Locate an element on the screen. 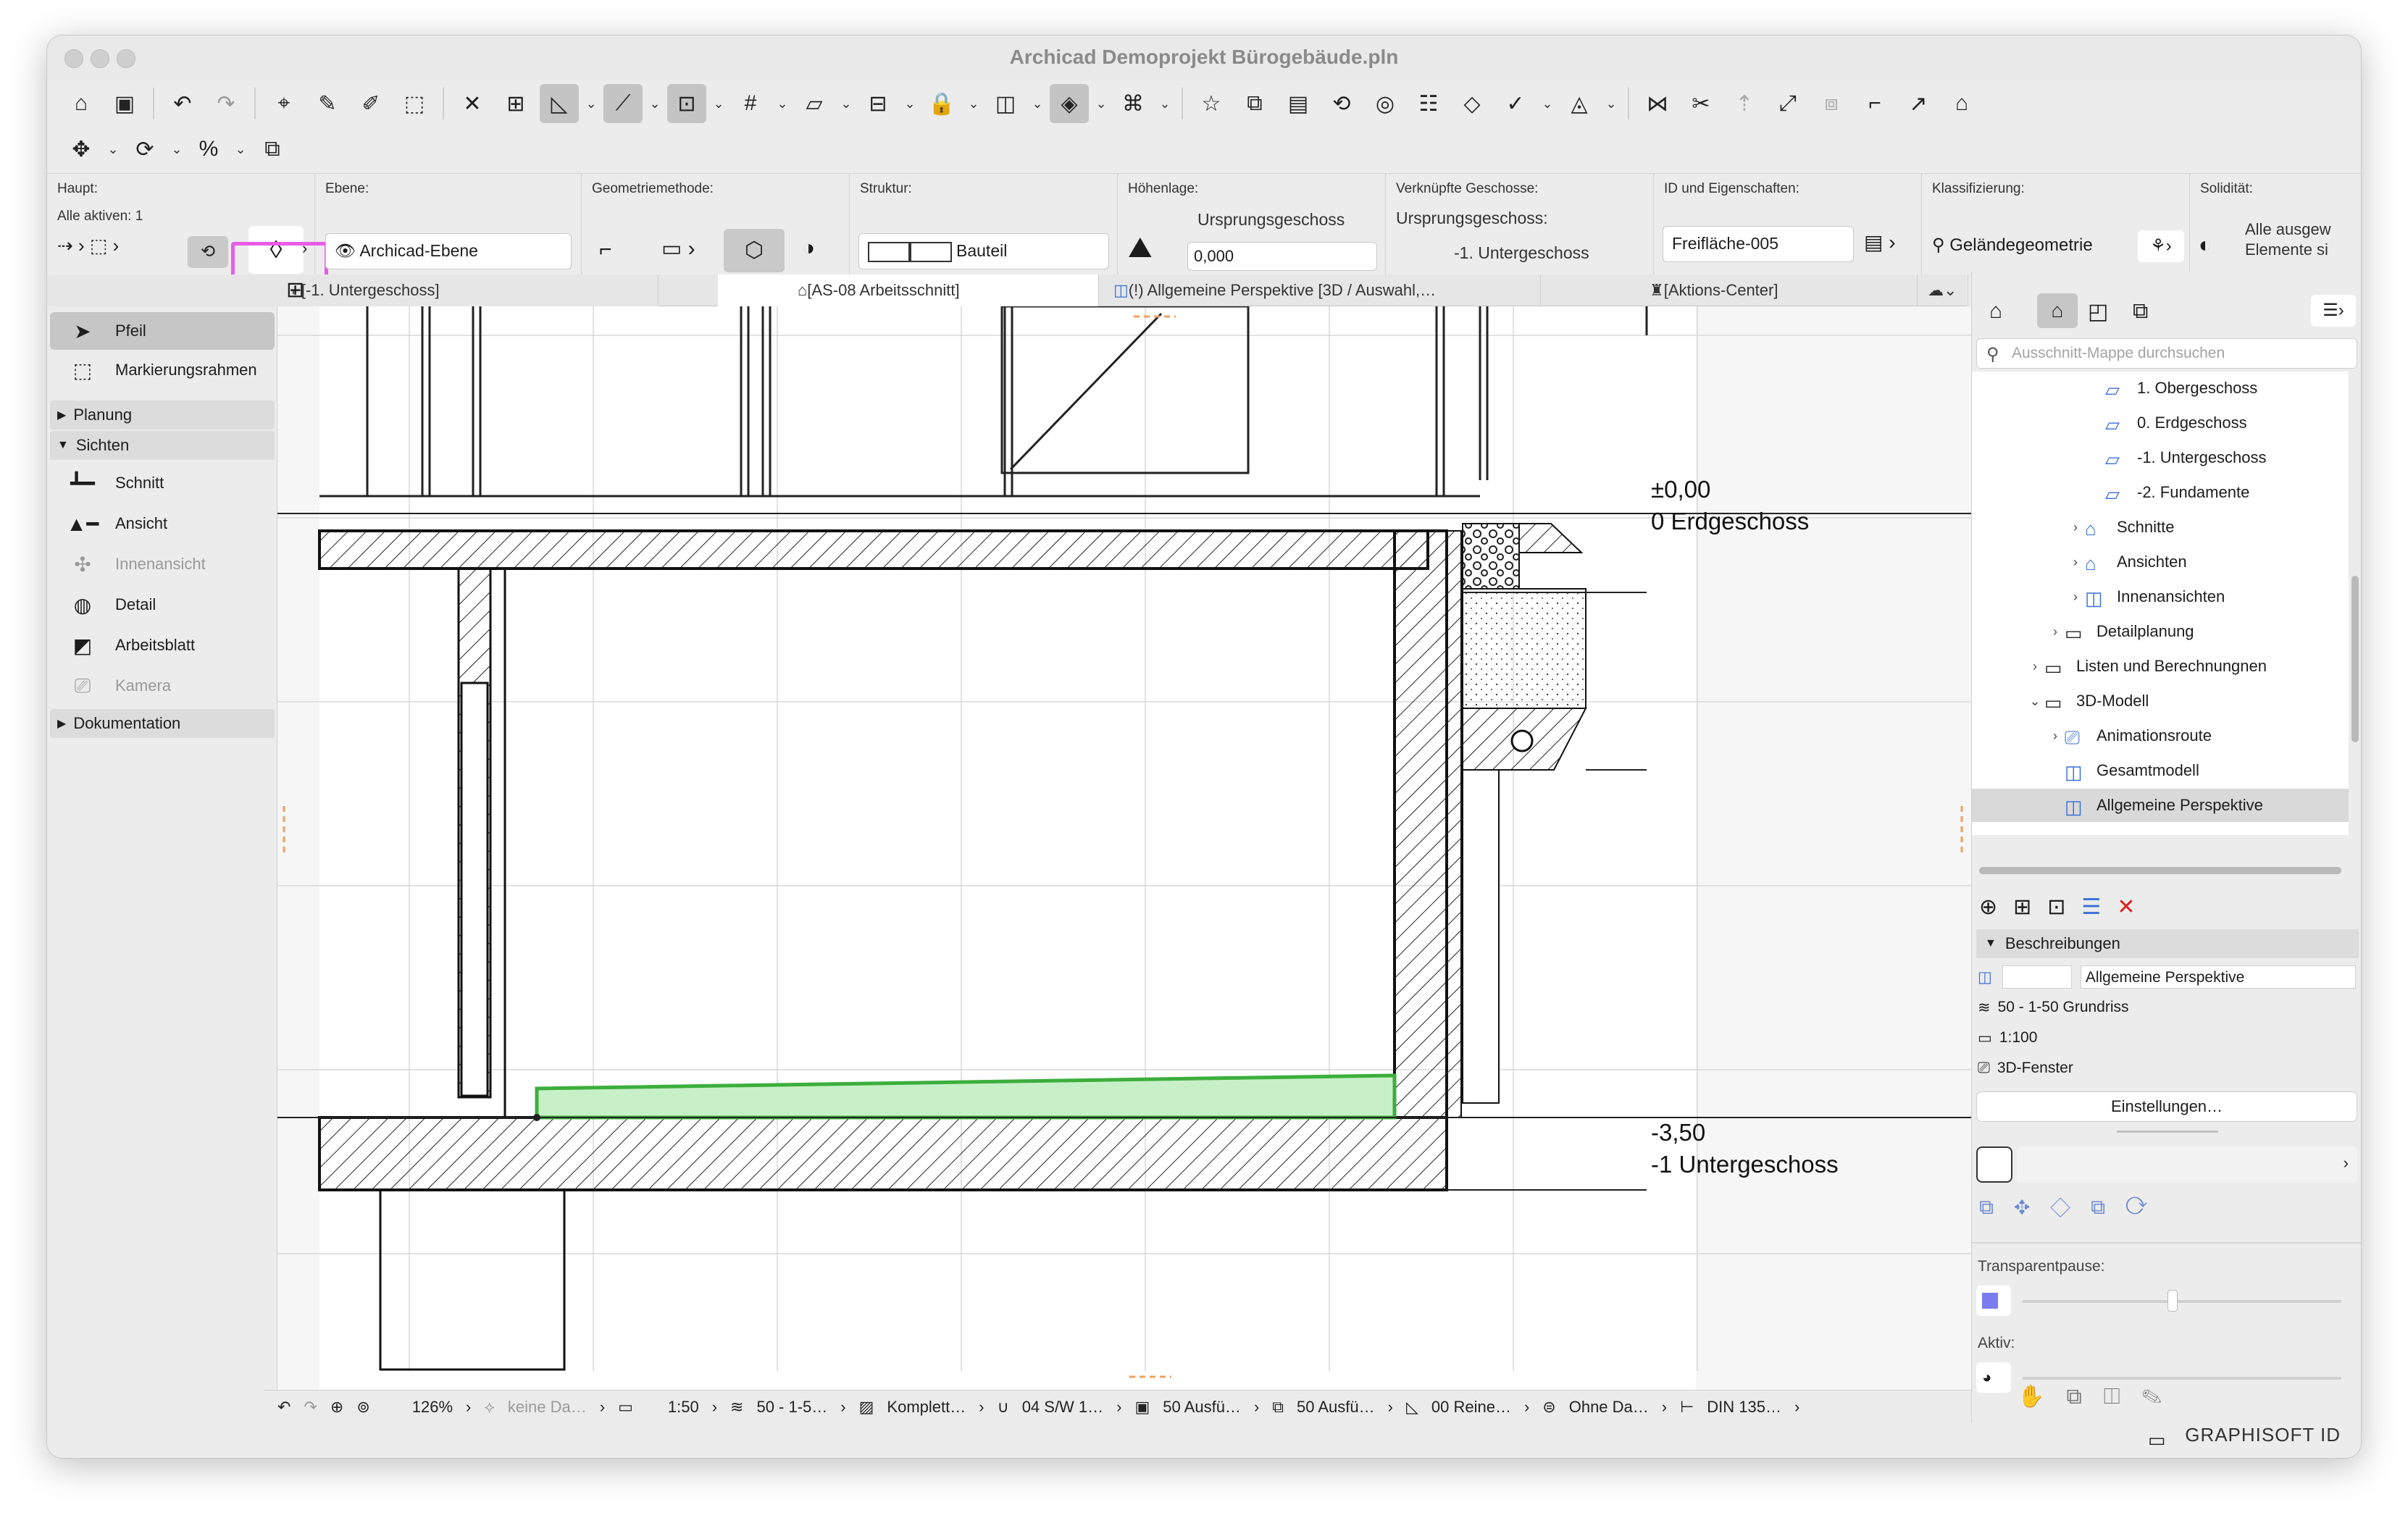  layer-field: 👁 Archicad-Ebene is located at coordinates (448, 251).